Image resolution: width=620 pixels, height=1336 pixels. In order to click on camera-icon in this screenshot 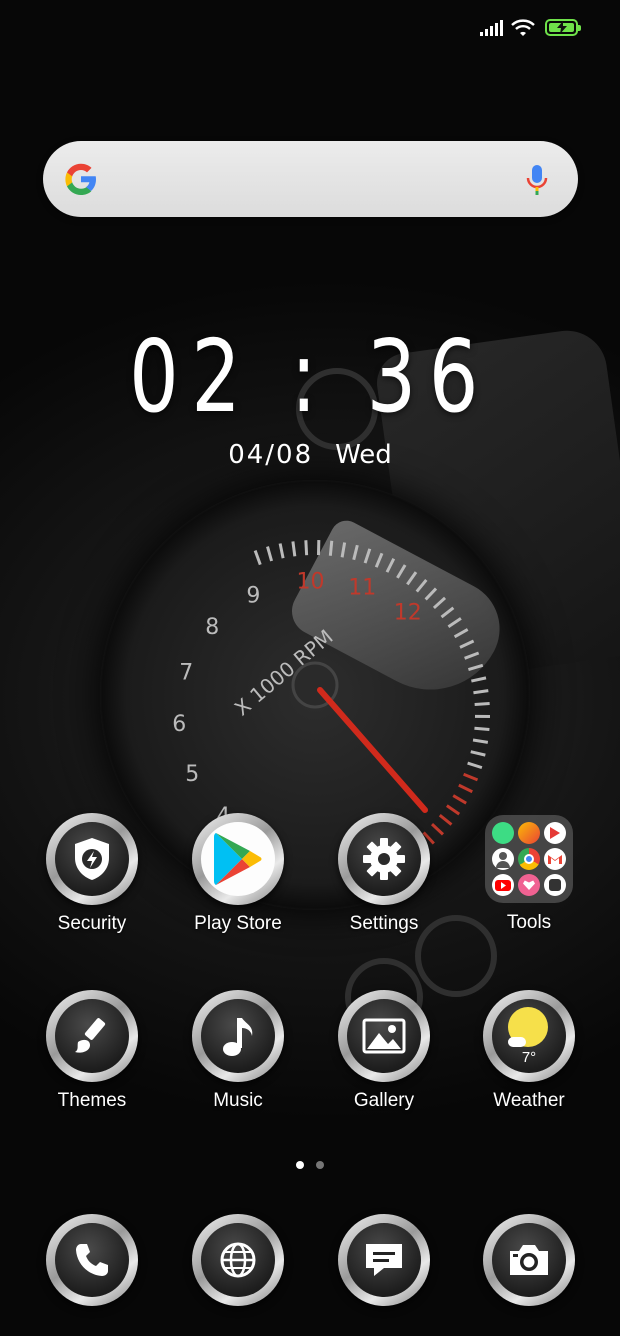, I will do `click(529, 1260)`.